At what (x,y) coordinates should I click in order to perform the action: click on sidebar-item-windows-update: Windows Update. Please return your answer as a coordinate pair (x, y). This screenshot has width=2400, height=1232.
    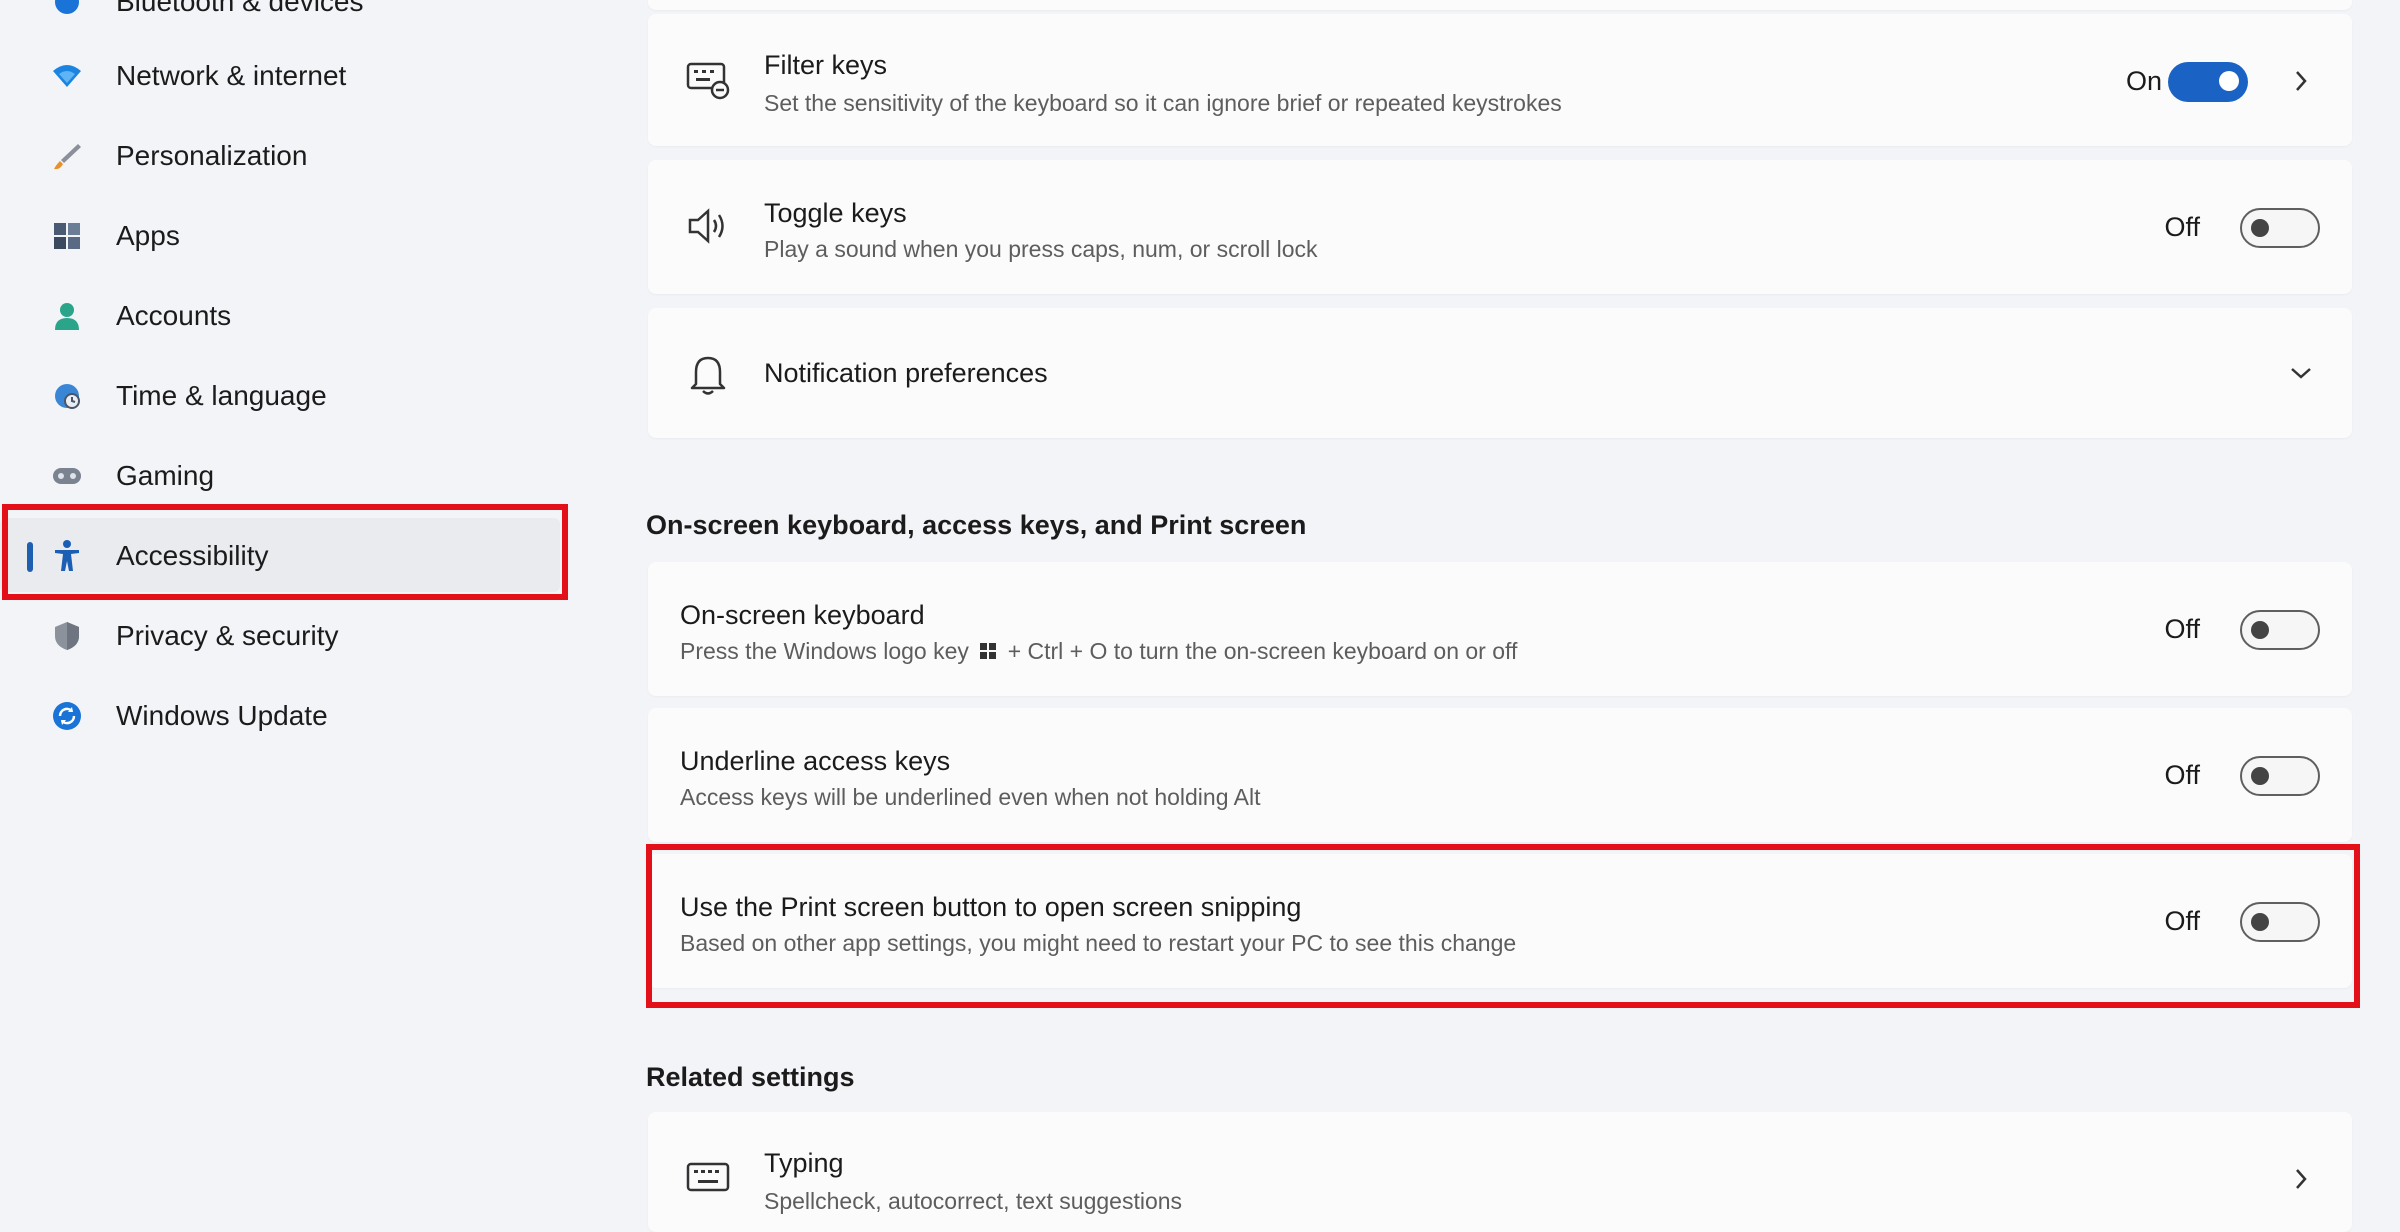
    Looking at the image, I should click on (280, 715).